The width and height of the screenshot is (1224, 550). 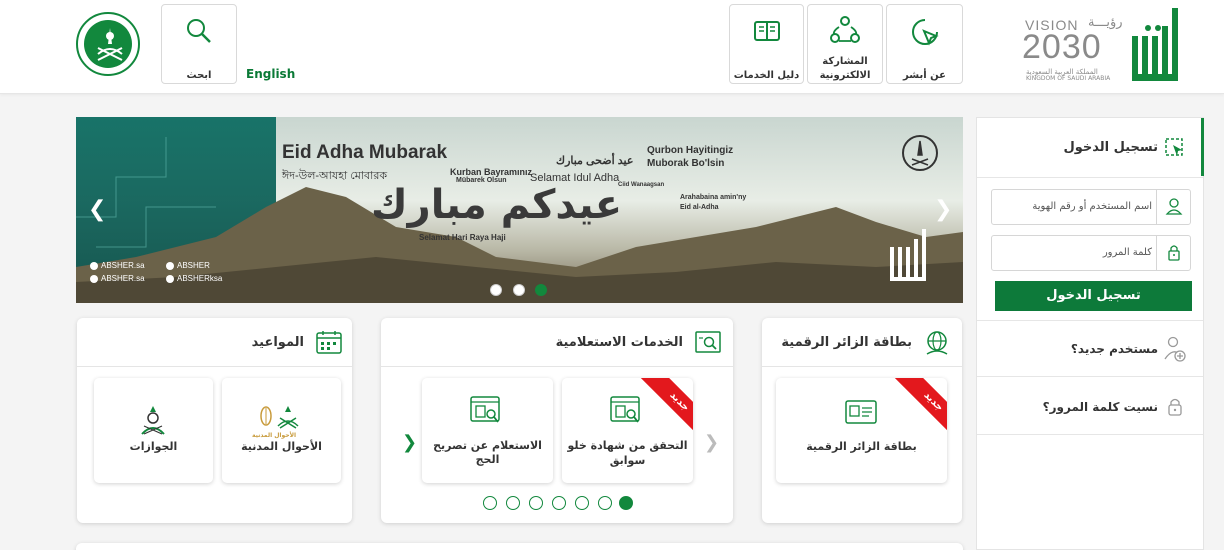 What do you see at coordinates (766, 31) in the screenshot?
I see `book-icon` at bounding box center [766, 31].